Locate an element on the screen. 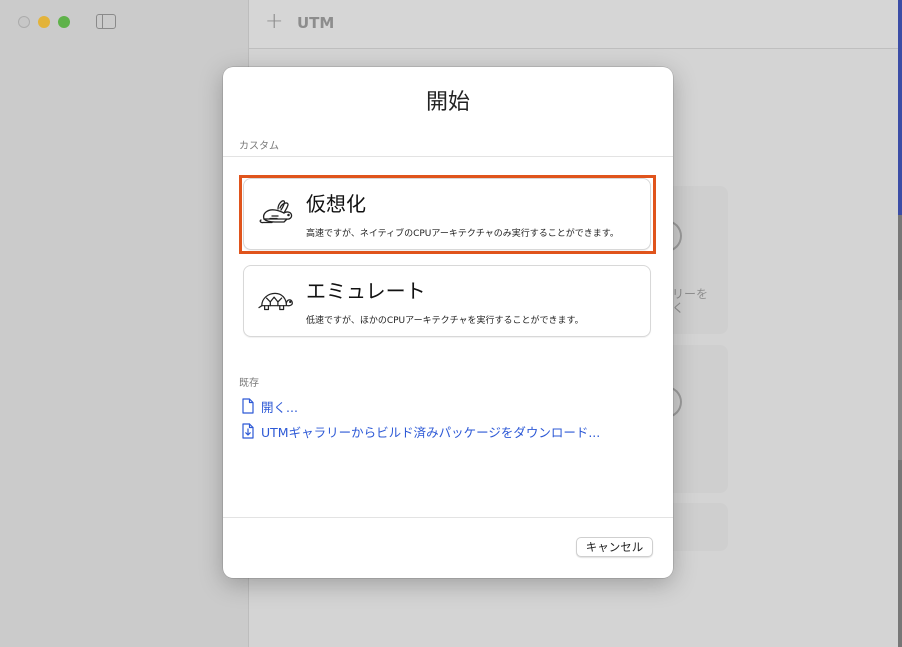 The image size is (902, 647). minimize-window-button is located at coordinates (44, 22).